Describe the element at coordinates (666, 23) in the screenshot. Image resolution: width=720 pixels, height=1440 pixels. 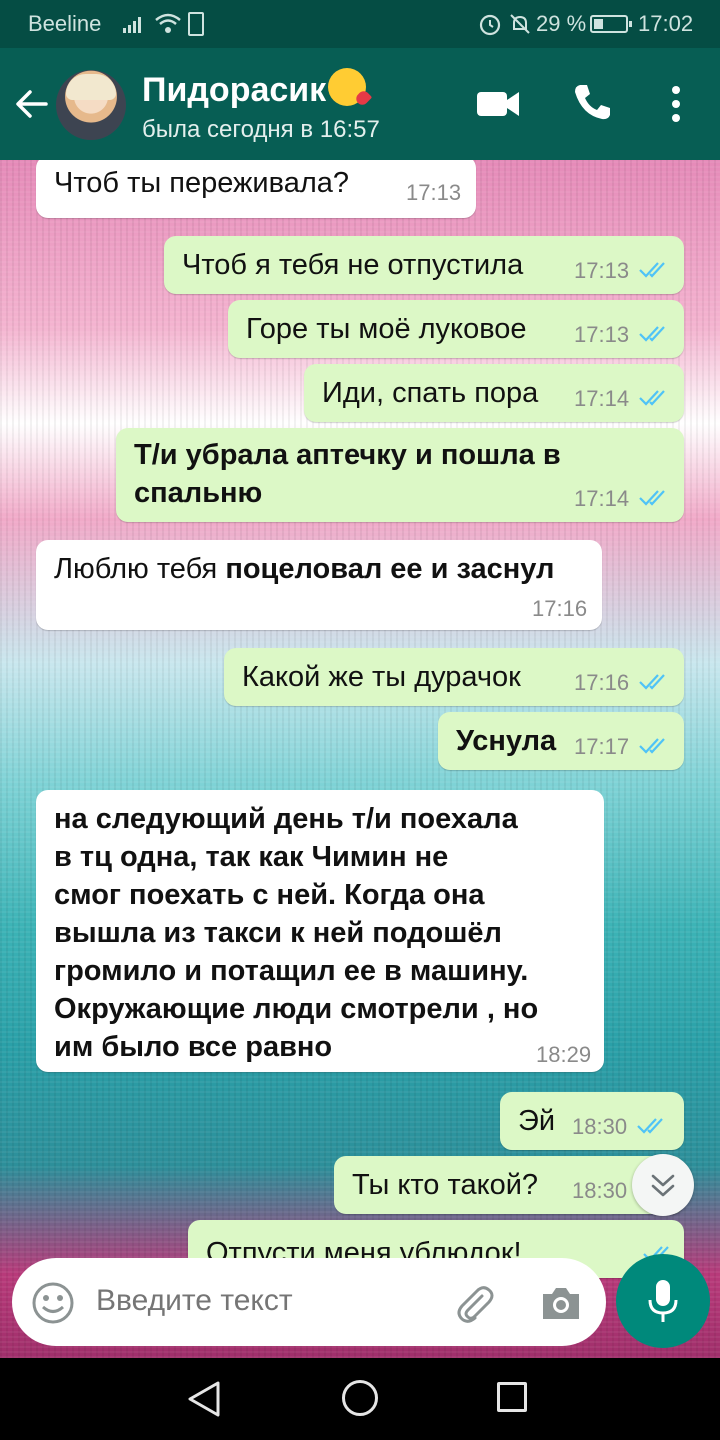
I see `status-clock: 17:02` at that location.